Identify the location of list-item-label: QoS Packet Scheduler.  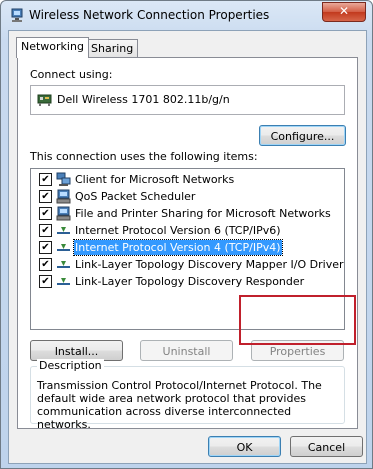
(135, 196).